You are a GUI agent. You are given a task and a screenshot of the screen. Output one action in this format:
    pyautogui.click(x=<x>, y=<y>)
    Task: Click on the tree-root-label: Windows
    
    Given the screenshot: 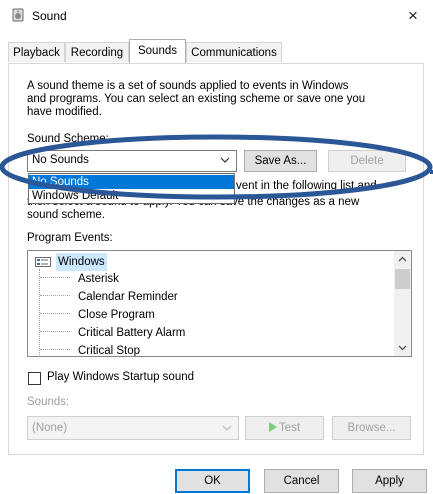 What is the action you would take?
    pyautogui.click(x=81, y=262)
    